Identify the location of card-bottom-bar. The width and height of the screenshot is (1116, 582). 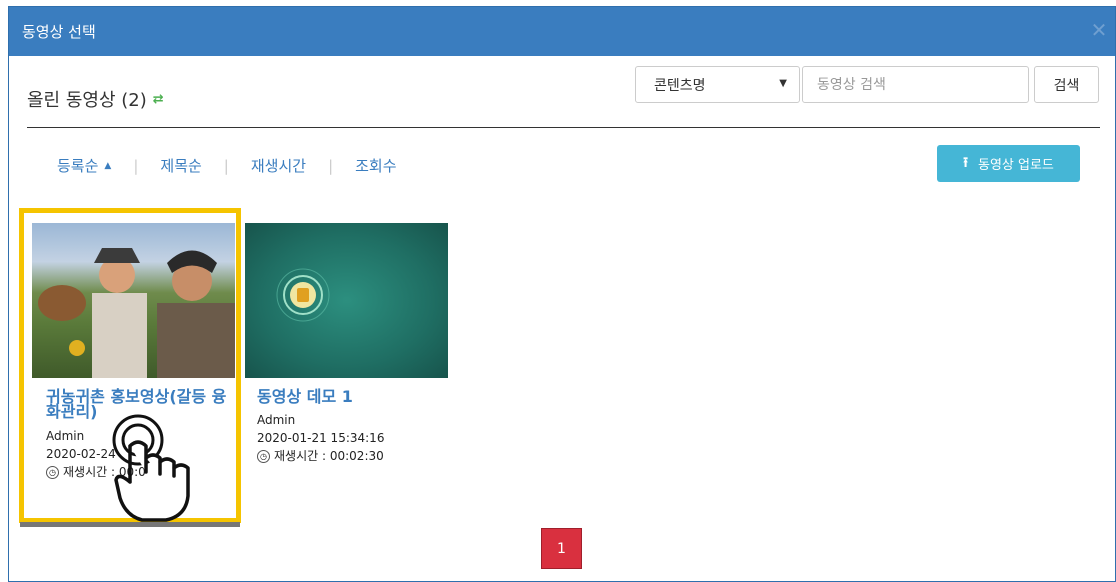
(130, 524).